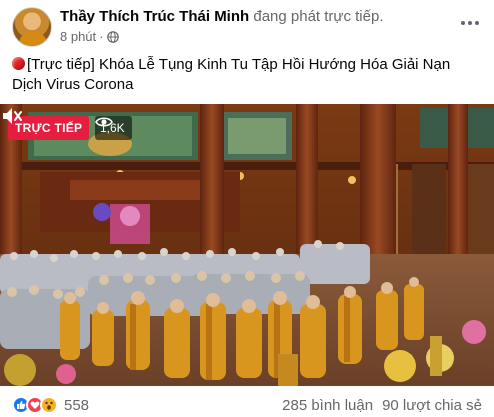  I want to click on post-time: 8 phút, so click(78, 36).